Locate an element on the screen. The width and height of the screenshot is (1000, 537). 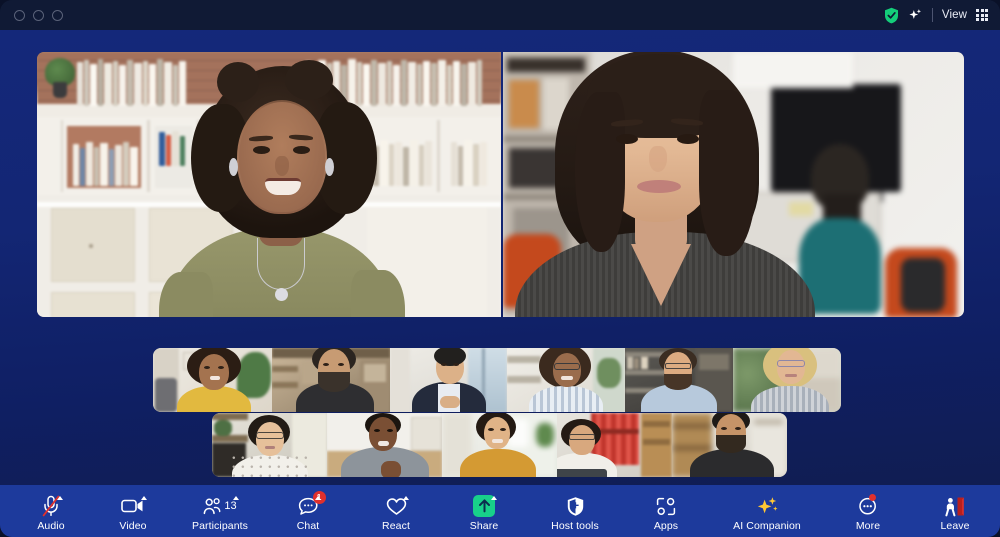
ai-companion-label: AI Companion is located at coordinates (767, 526).